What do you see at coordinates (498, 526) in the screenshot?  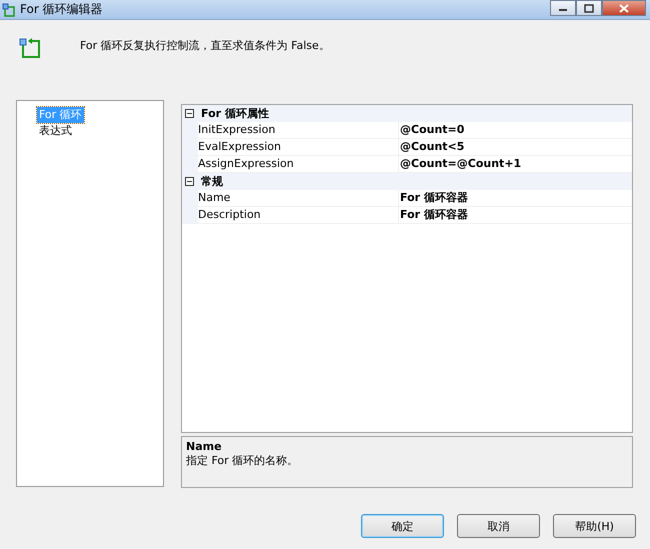 I see `dialog-button: 取消` at bounding box center [498, 526].